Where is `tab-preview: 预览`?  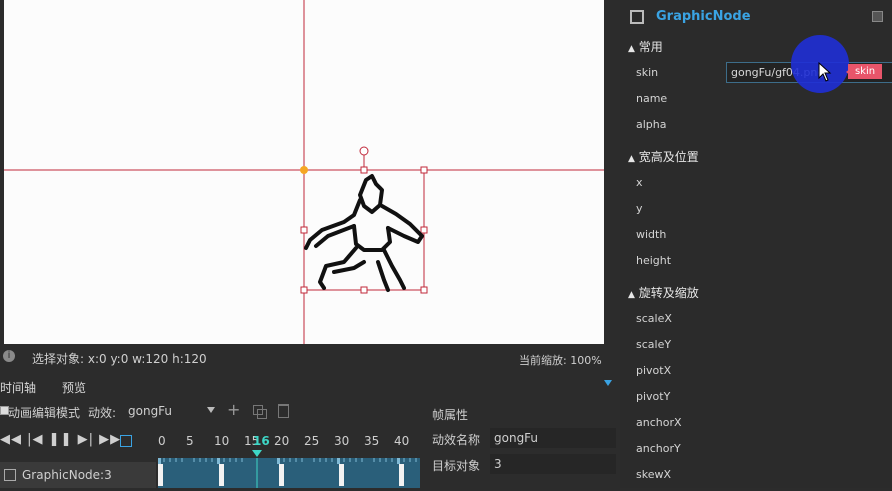 tab-preview: 预览 is located at coordinates (74, 387).